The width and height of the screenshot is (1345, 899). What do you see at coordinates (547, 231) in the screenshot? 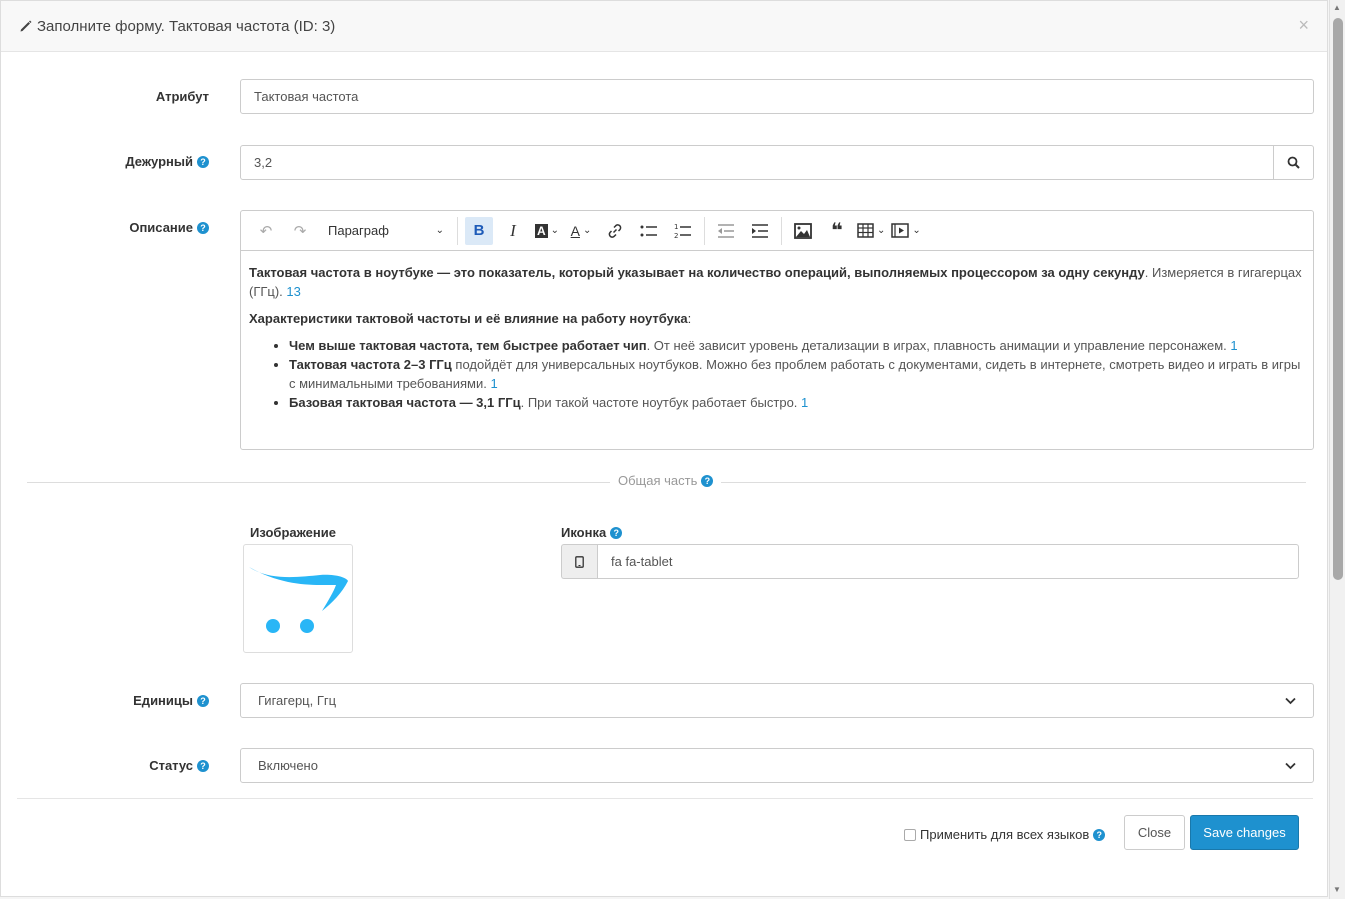
I see `highlight-icon: A ⌄` at bounding box center [547, 231].